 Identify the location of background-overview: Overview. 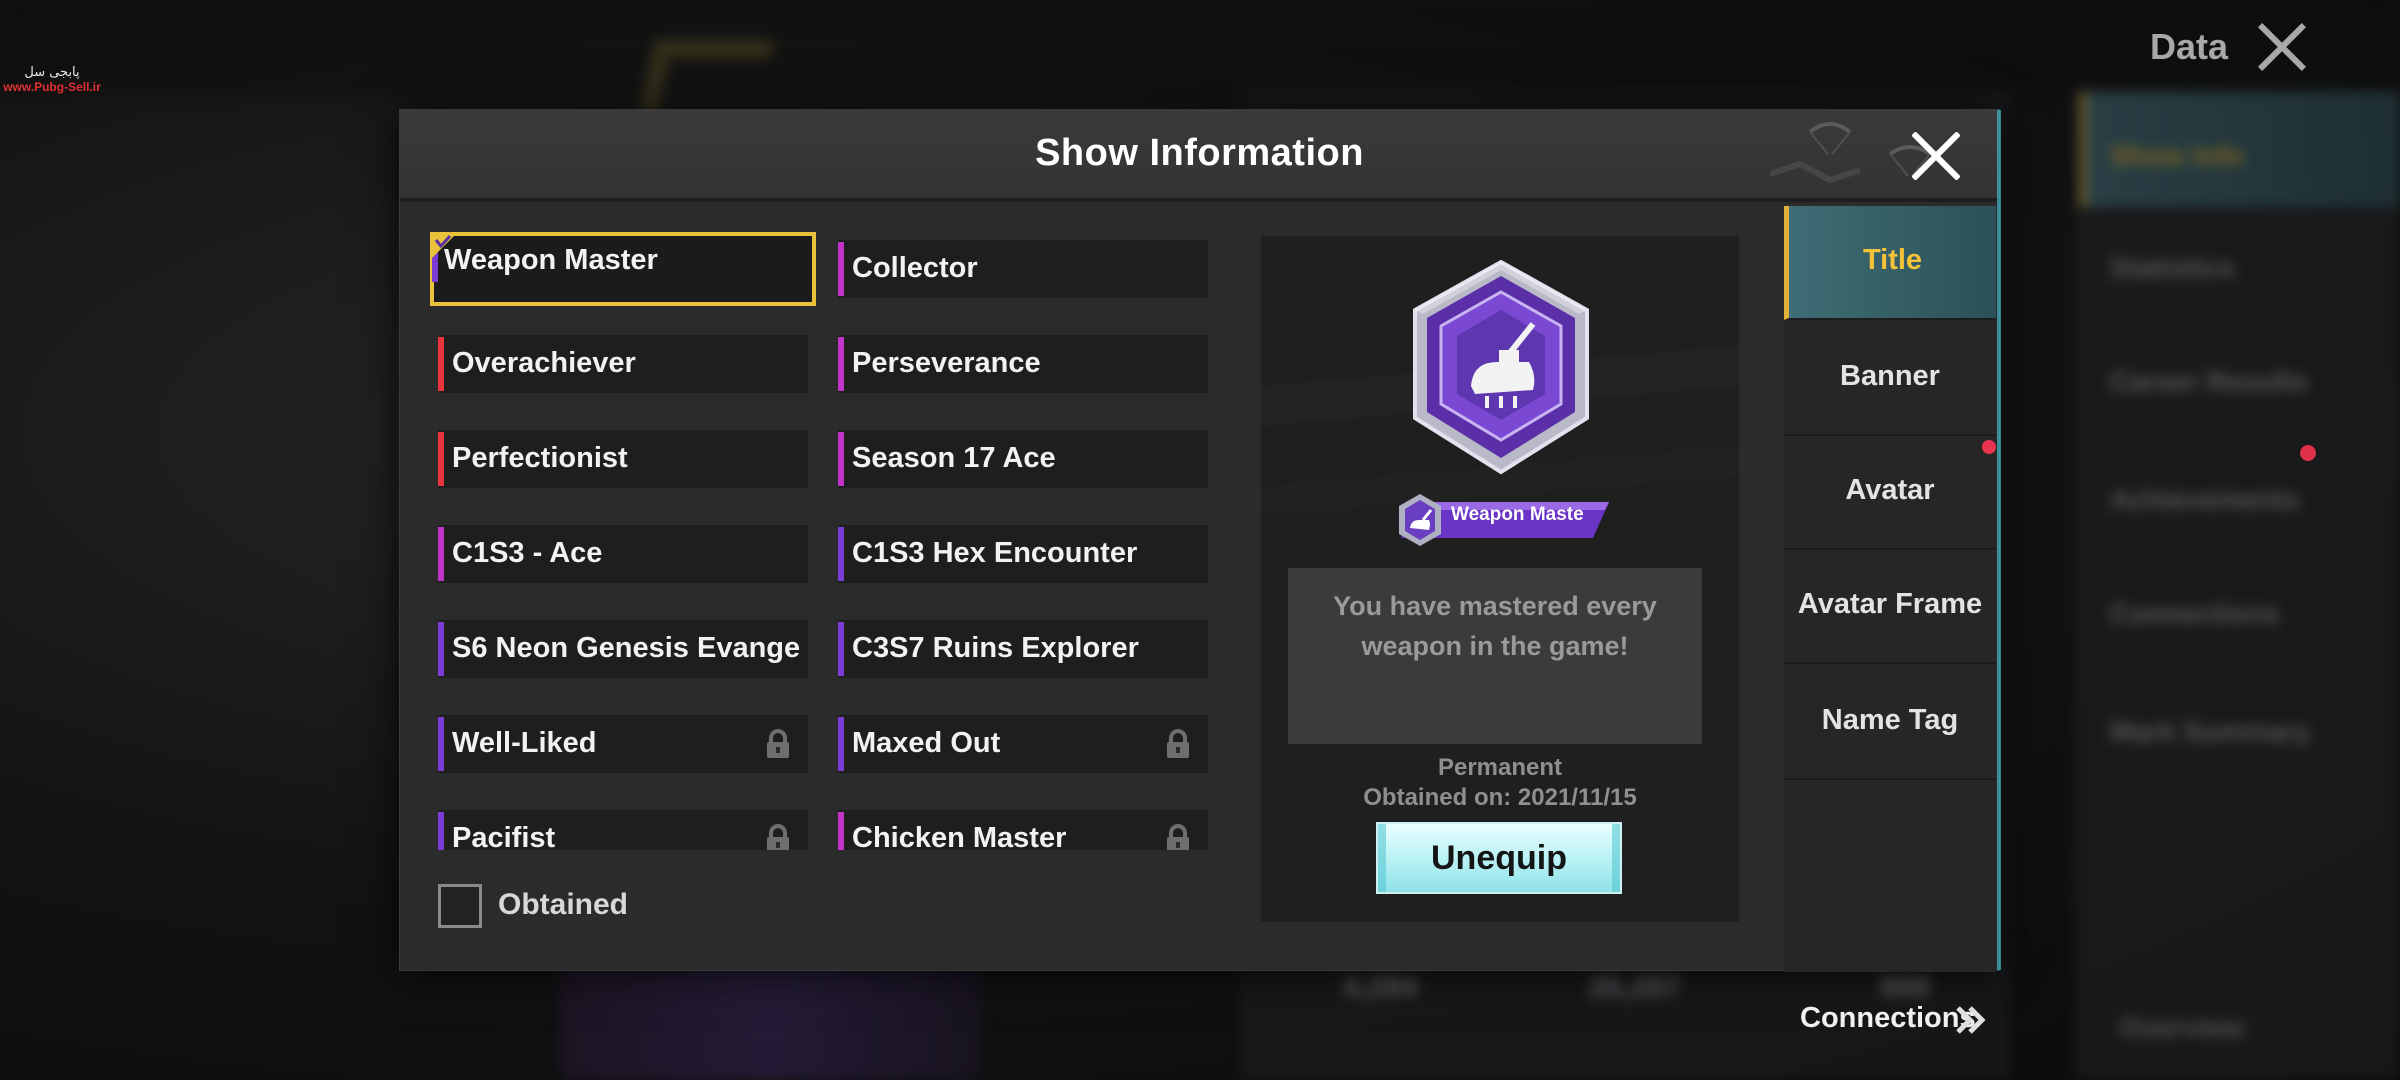
(2182, 1027).